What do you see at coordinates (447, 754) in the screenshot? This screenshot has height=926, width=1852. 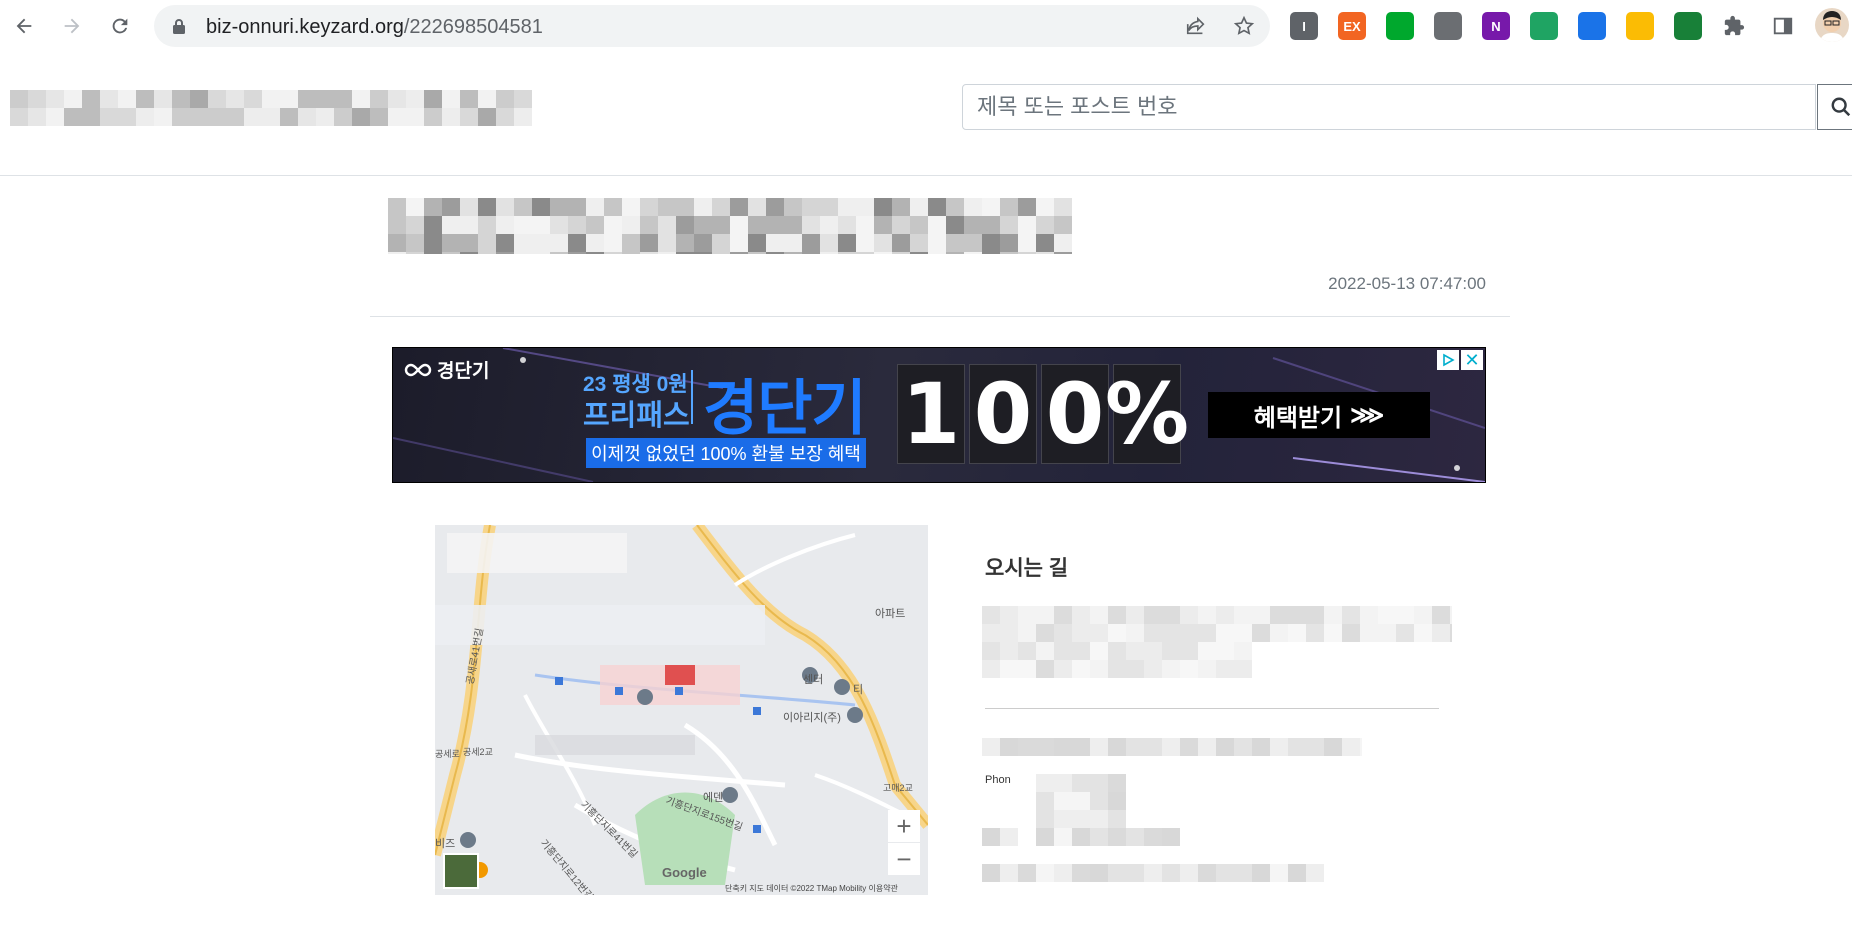 I see `map-label: 공세로` at bounding box center [447, 754].